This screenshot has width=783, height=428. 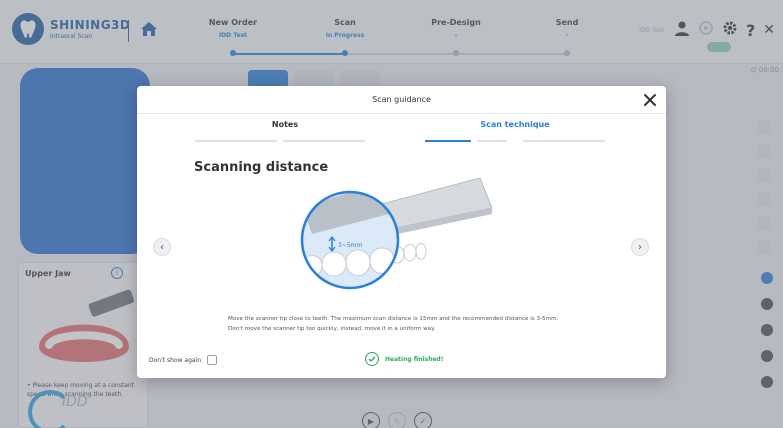 I want to click on dialog-header: Scan guidance, so click(x=401, y=100).